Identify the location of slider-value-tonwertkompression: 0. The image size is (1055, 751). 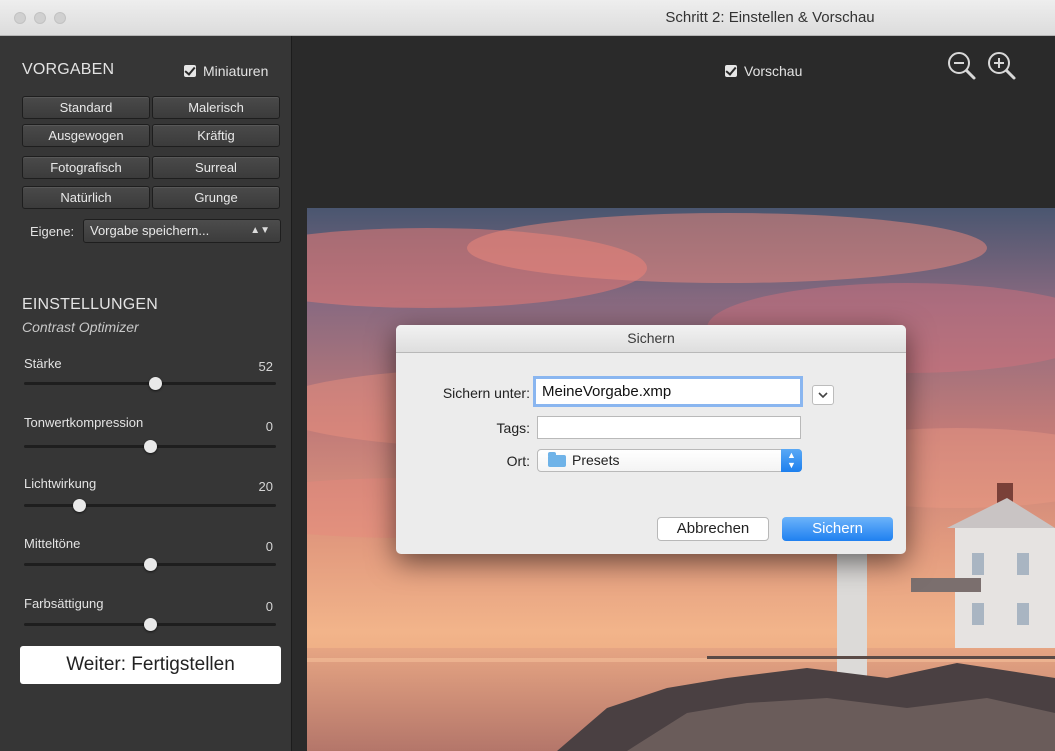
(269, 426).